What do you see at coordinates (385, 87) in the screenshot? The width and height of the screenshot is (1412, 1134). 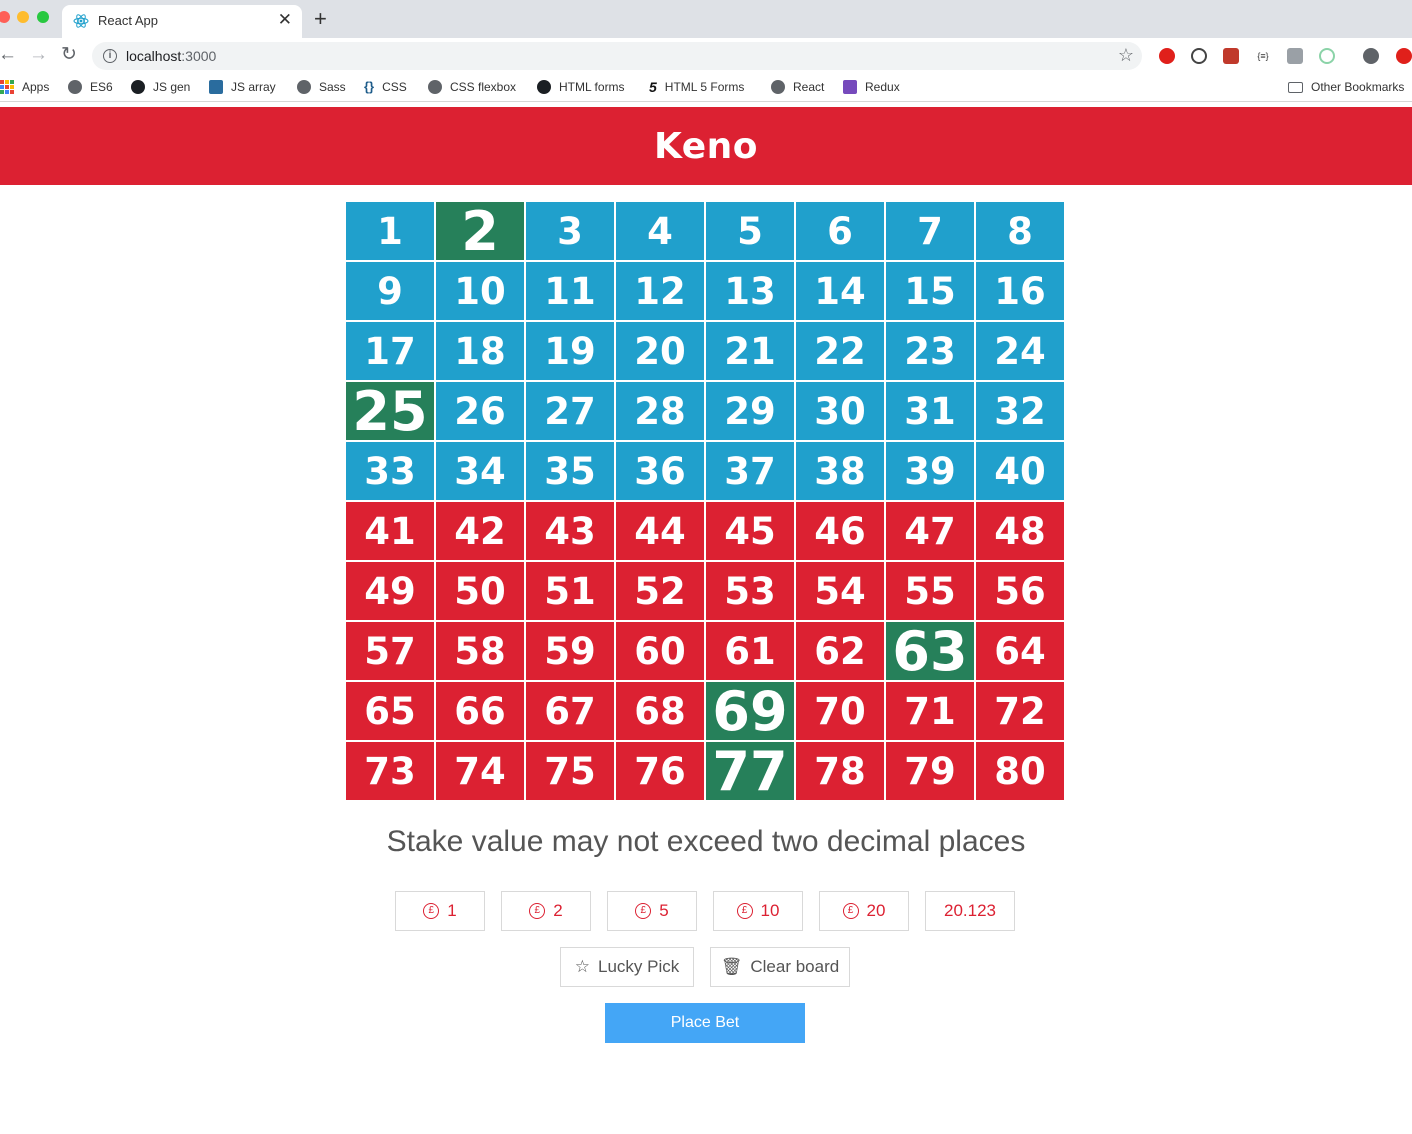 I see `bookmark-css: {} CSS` at bounding box center [385, 87].